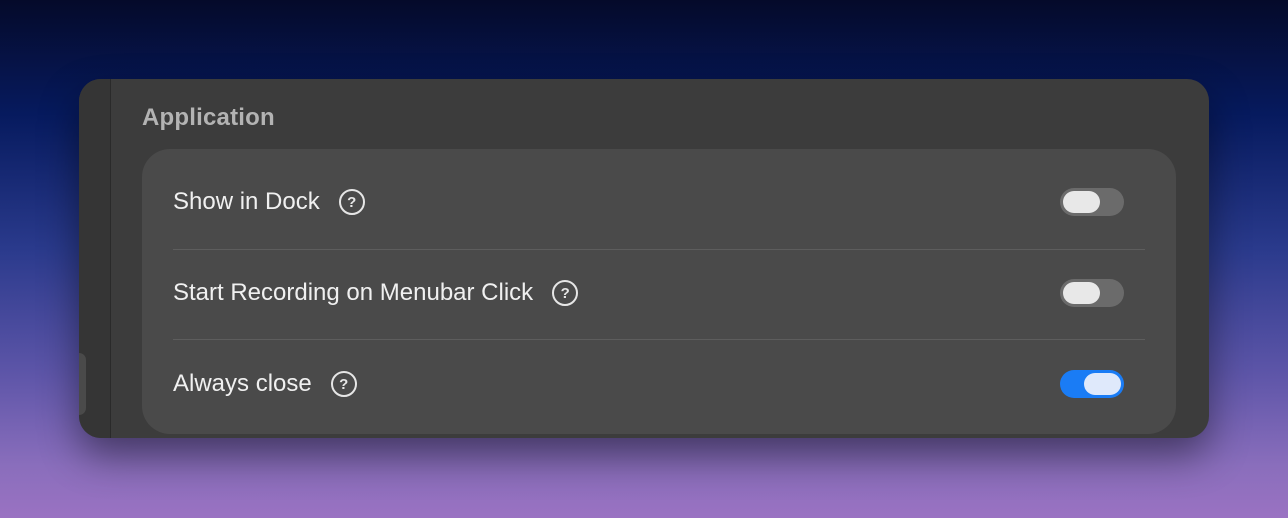 This screenshot has width=1288, height=518. Describe the element at coordinates (246, 201) in the screenshot. I see `setting-label: Show in Dock` at that location.